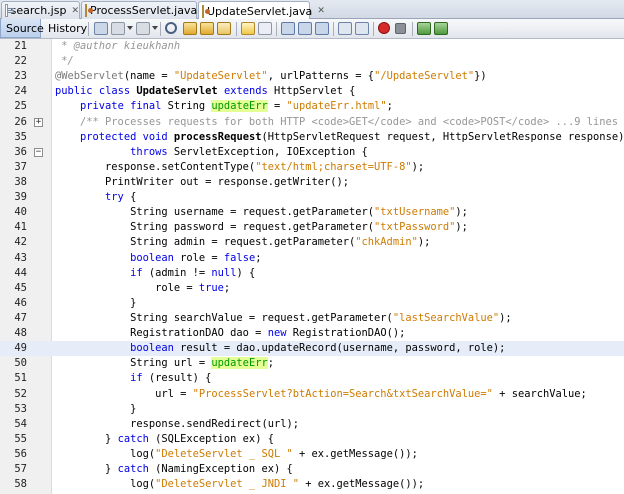  I want to click on keyword: protected, so click(108, 136).